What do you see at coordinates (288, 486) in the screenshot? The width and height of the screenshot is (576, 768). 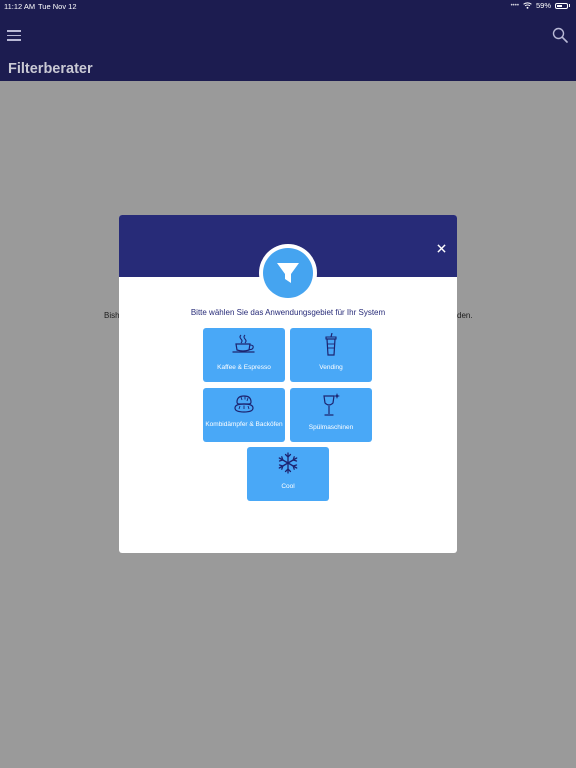 I see `tile-label: Cool` at bounding box center [288, 486].